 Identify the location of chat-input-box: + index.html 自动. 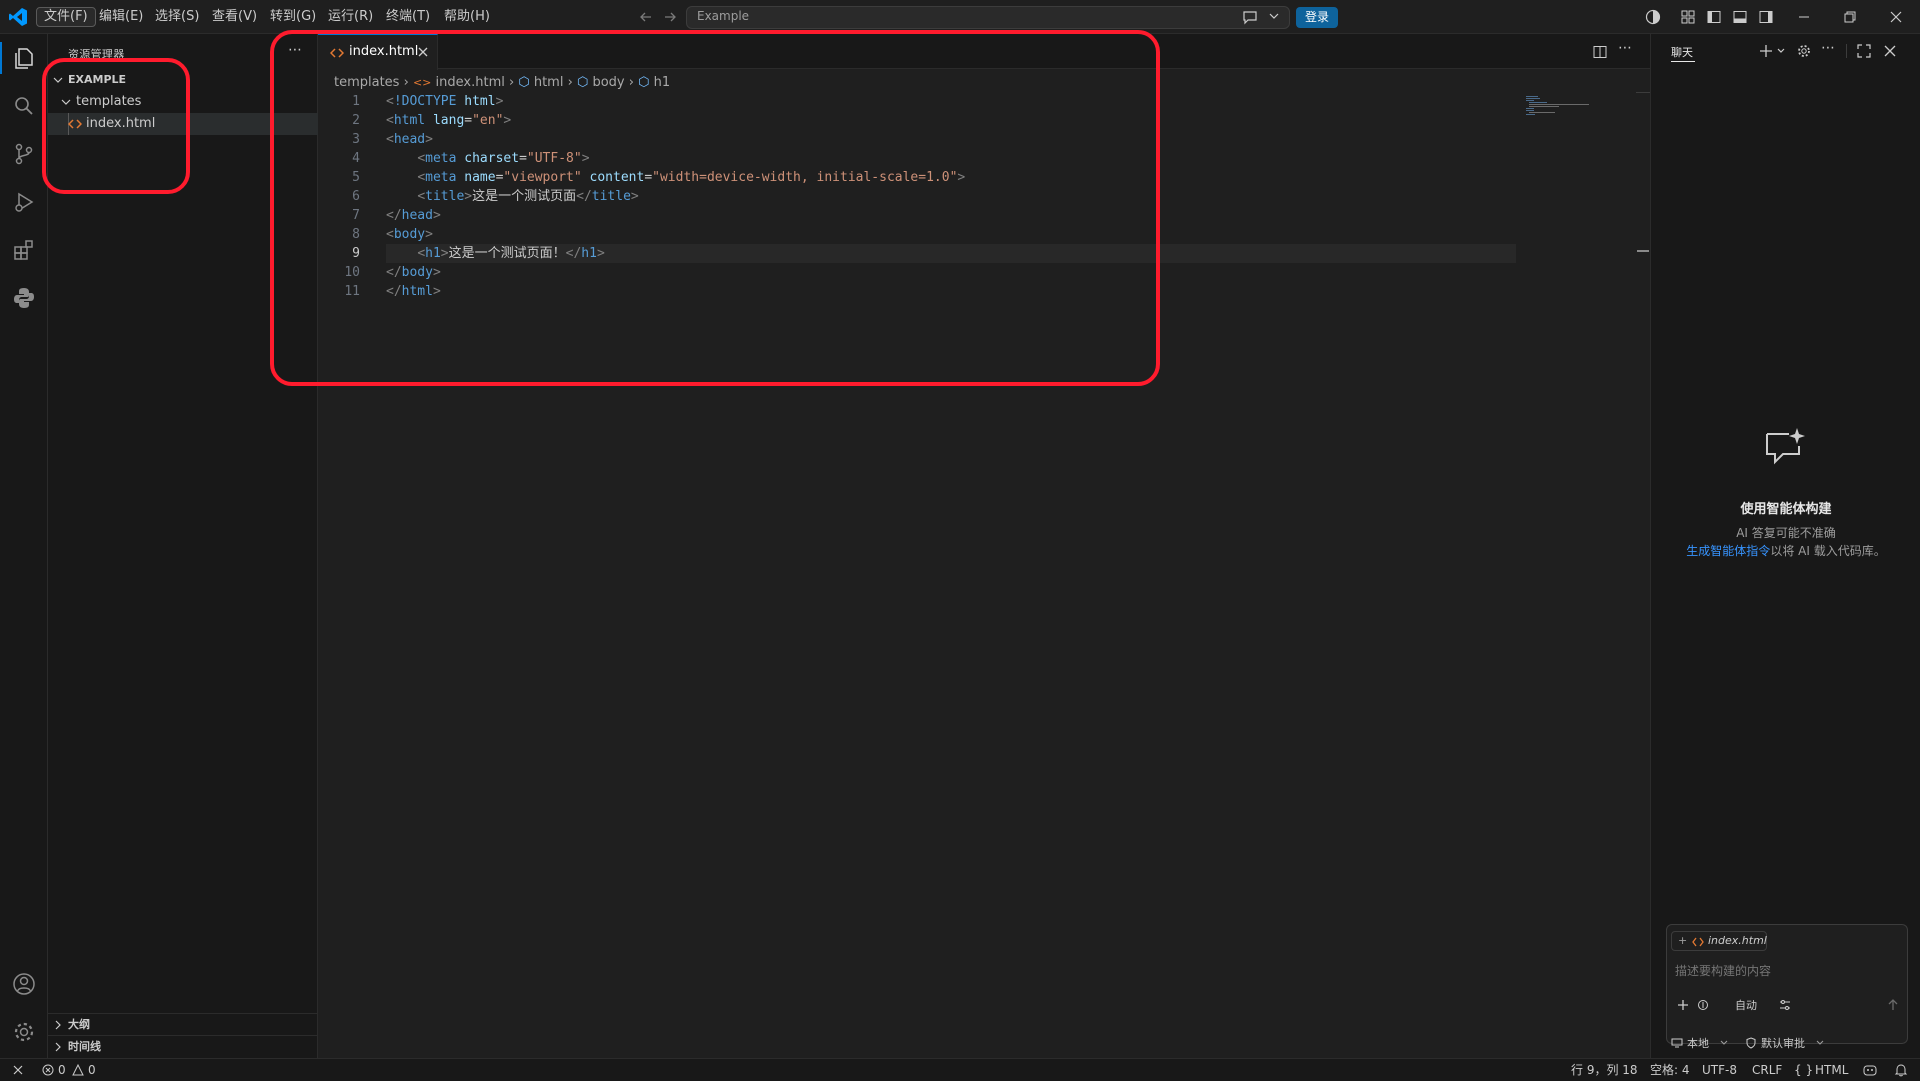
(1787, 984).